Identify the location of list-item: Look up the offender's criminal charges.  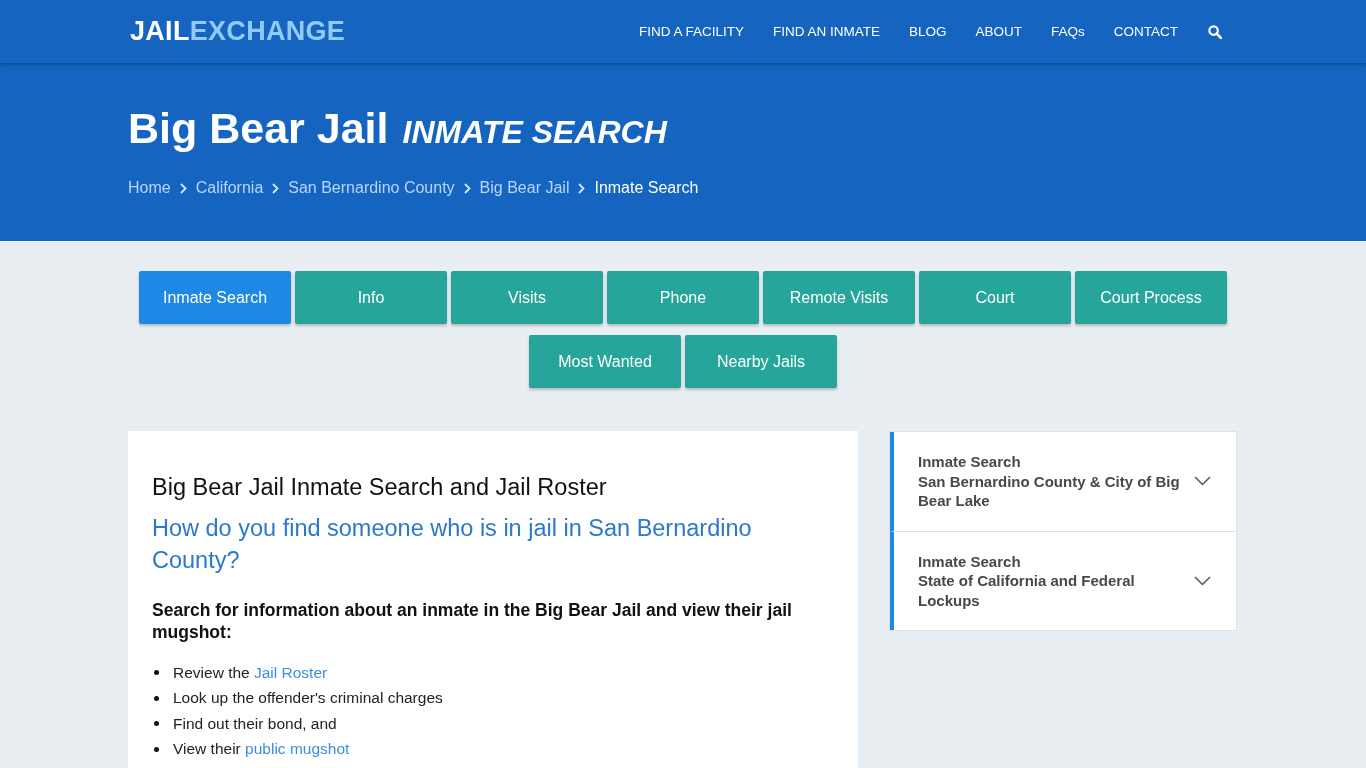
(308, 698).